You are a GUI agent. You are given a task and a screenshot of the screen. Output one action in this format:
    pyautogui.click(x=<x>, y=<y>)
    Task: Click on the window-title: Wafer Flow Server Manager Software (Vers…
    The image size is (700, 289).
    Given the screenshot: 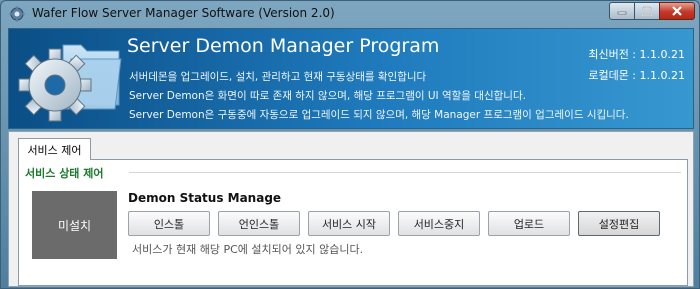 What is the action you would take?
    pyautogui.click(x=183, y=13)
    